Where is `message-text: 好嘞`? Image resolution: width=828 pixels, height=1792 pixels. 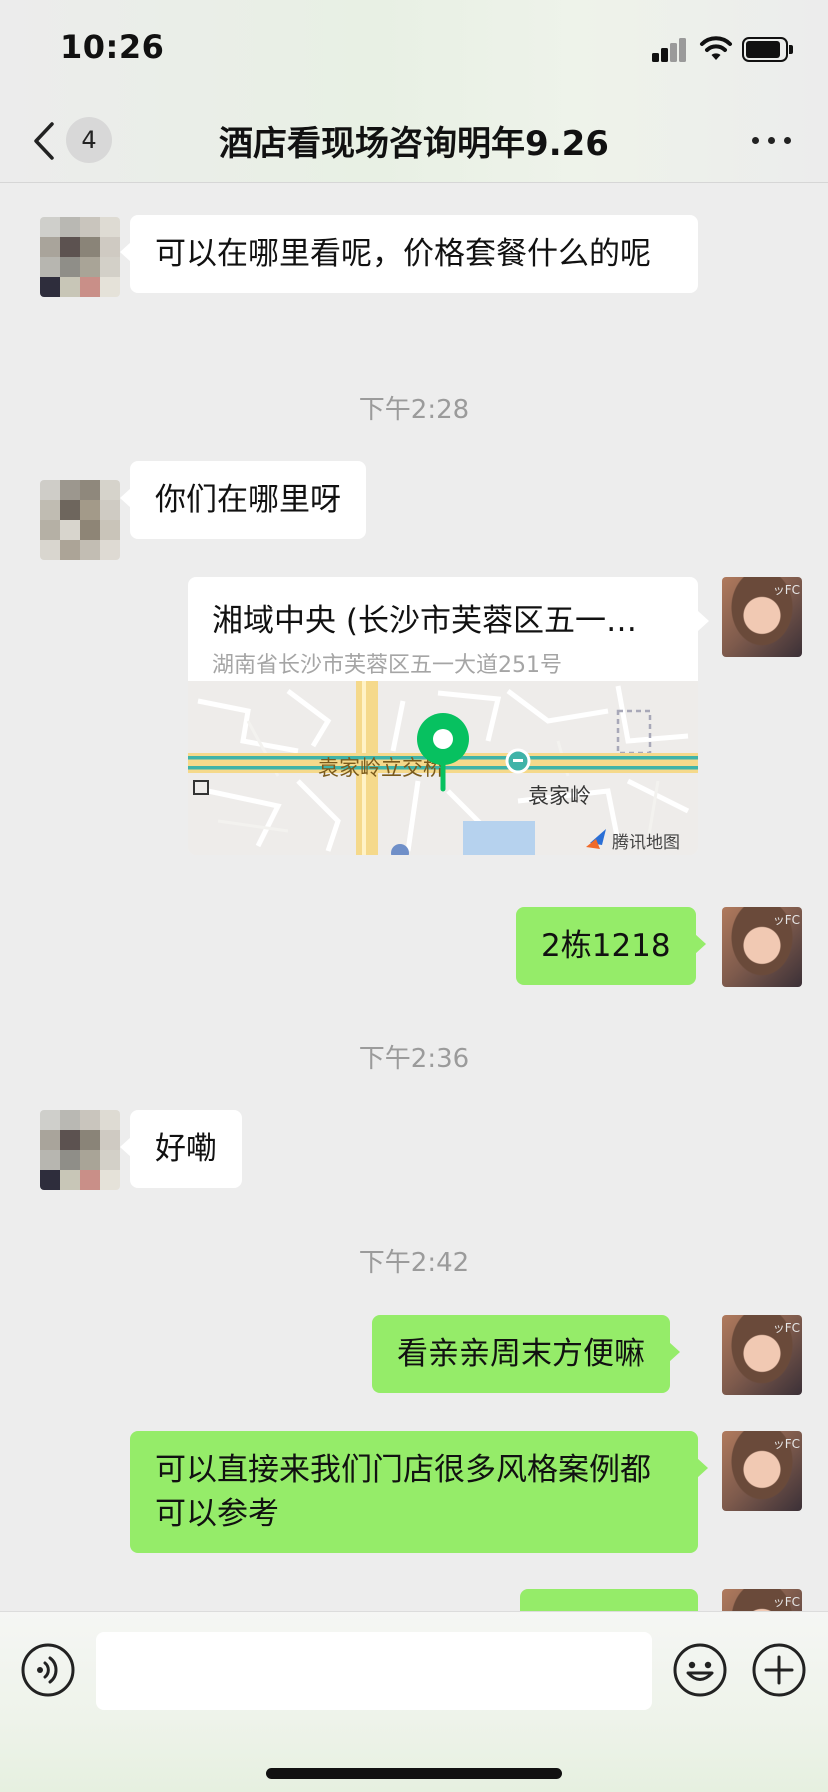
message-text: 好嘞 is located at coordinates (186, 1149).